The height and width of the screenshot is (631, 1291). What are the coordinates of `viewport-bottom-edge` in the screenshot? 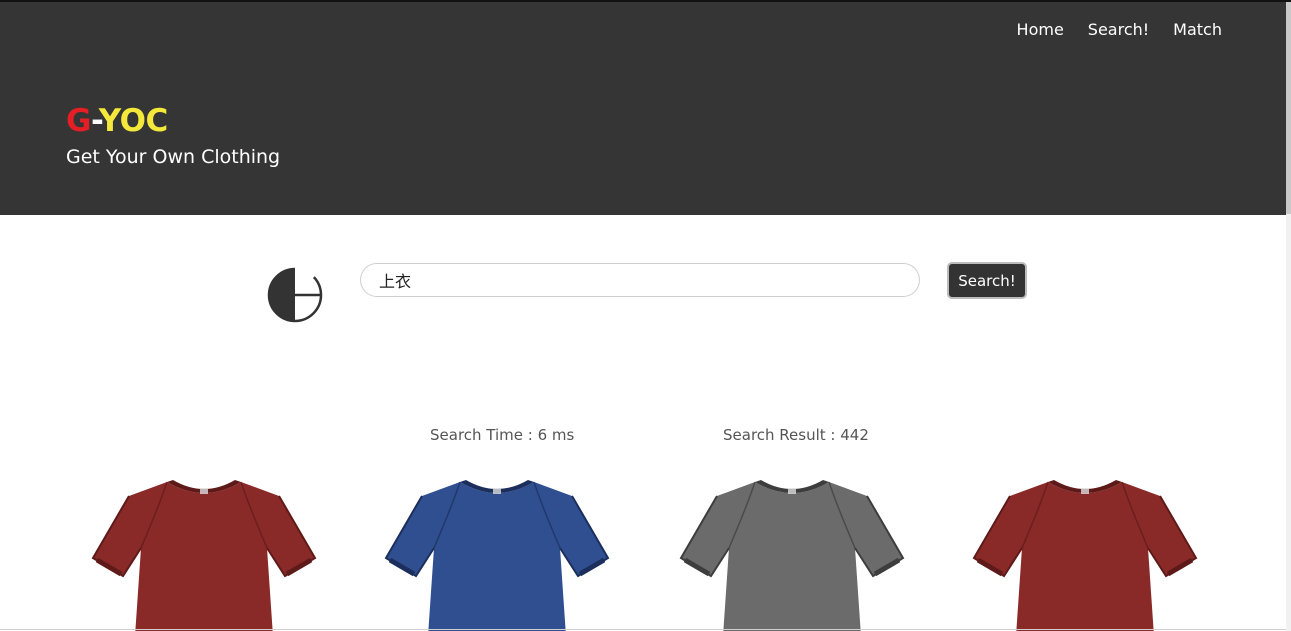 It's located at (643, 629).